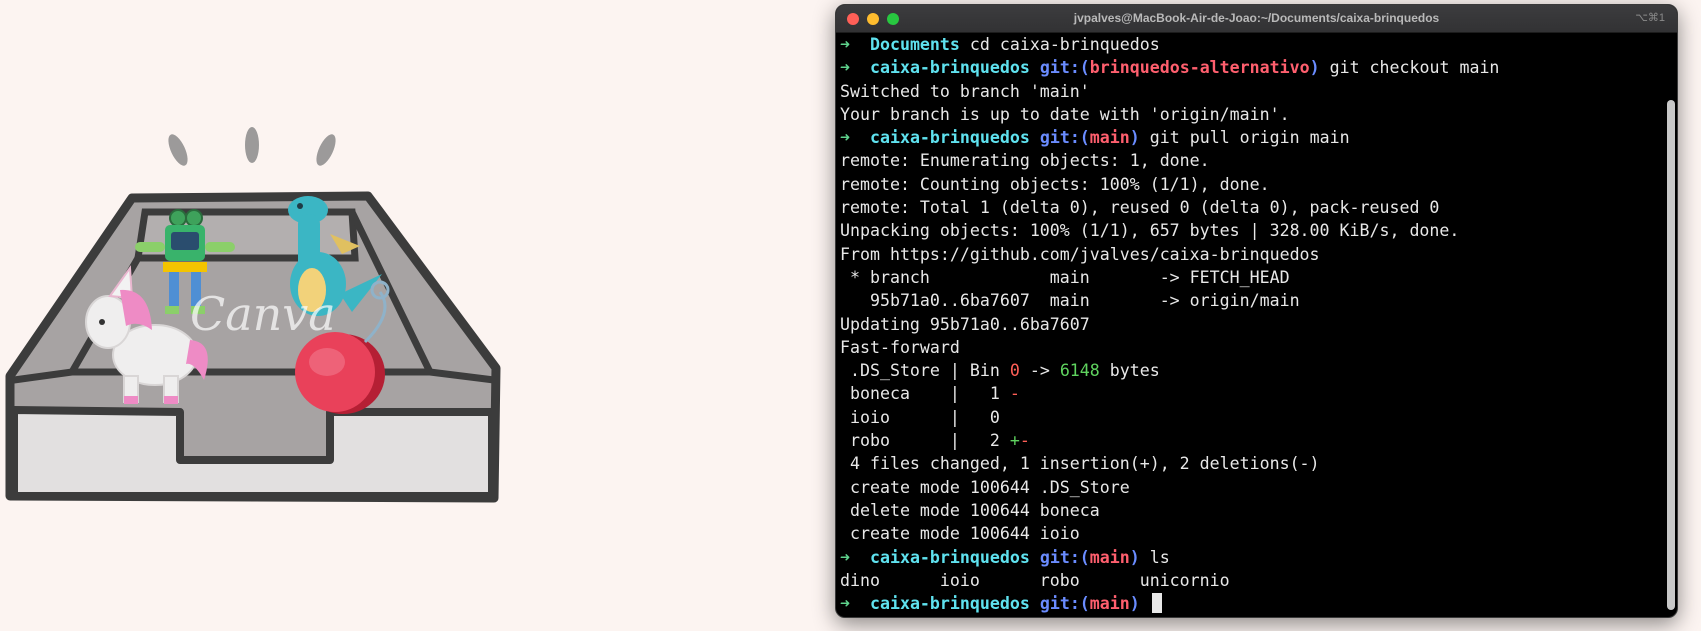 This screenshot has width=1701, height=631. Describe the element at coordinates (1244, 138) in the screenshot. I see `command-text: git pull origin main` at that location.